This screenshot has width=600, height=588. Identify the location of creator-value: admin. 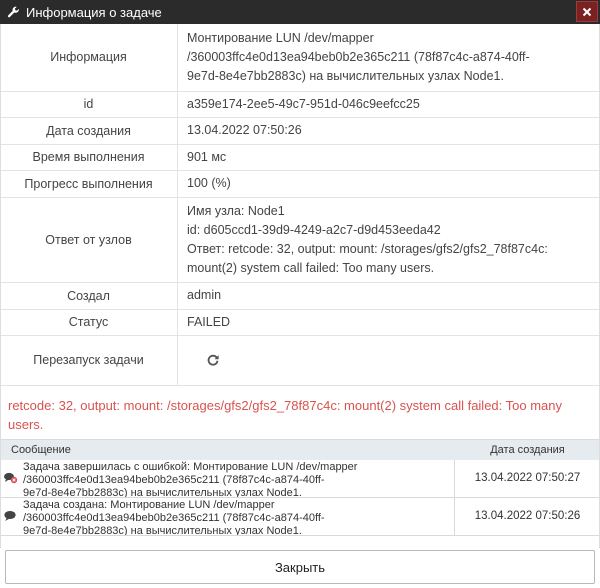
(388, 296).